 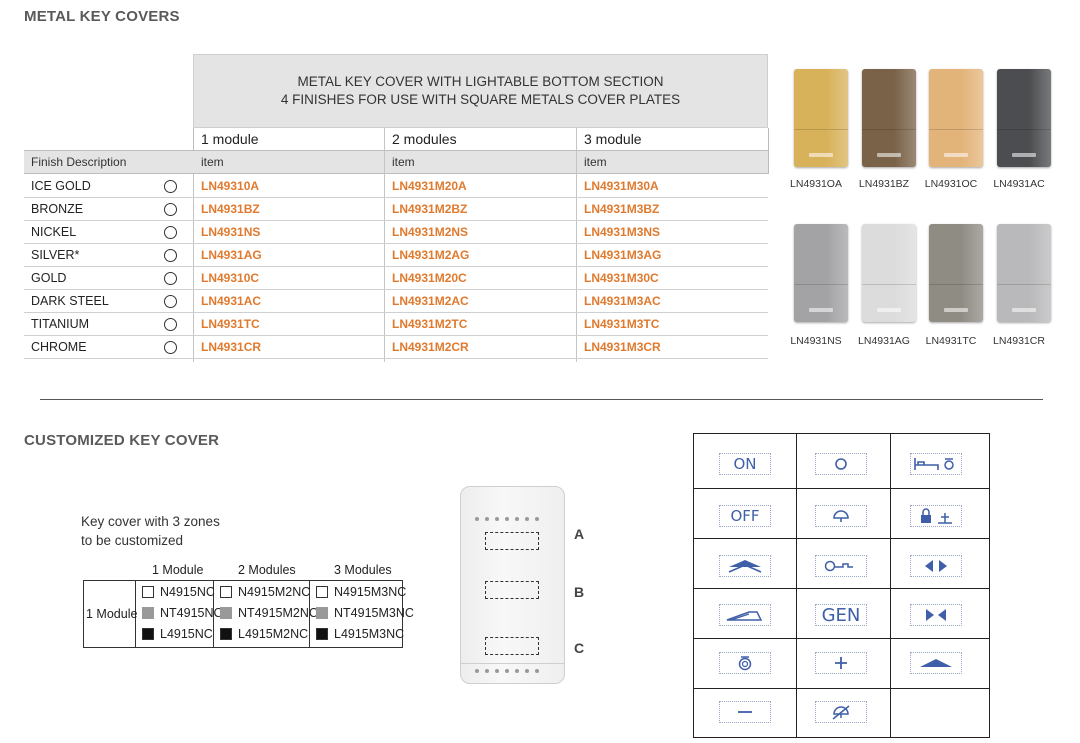 What do you see at coordinates (122, 440) in the screenshot?
I see `customized-key-cover-title: CUSTOMIZED KEY COVER` at bounding box center [122, 440].